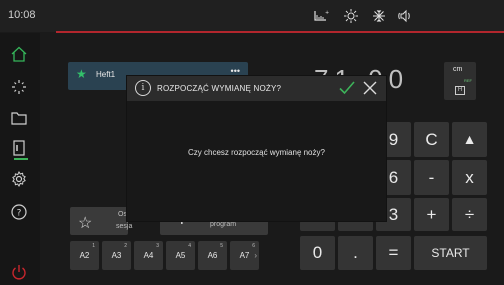 This screenshot has width=504, height=285. Describe the element at coordinates (460, 81) in the screenshot. I see `unit-selector: cm REF H` at that location.